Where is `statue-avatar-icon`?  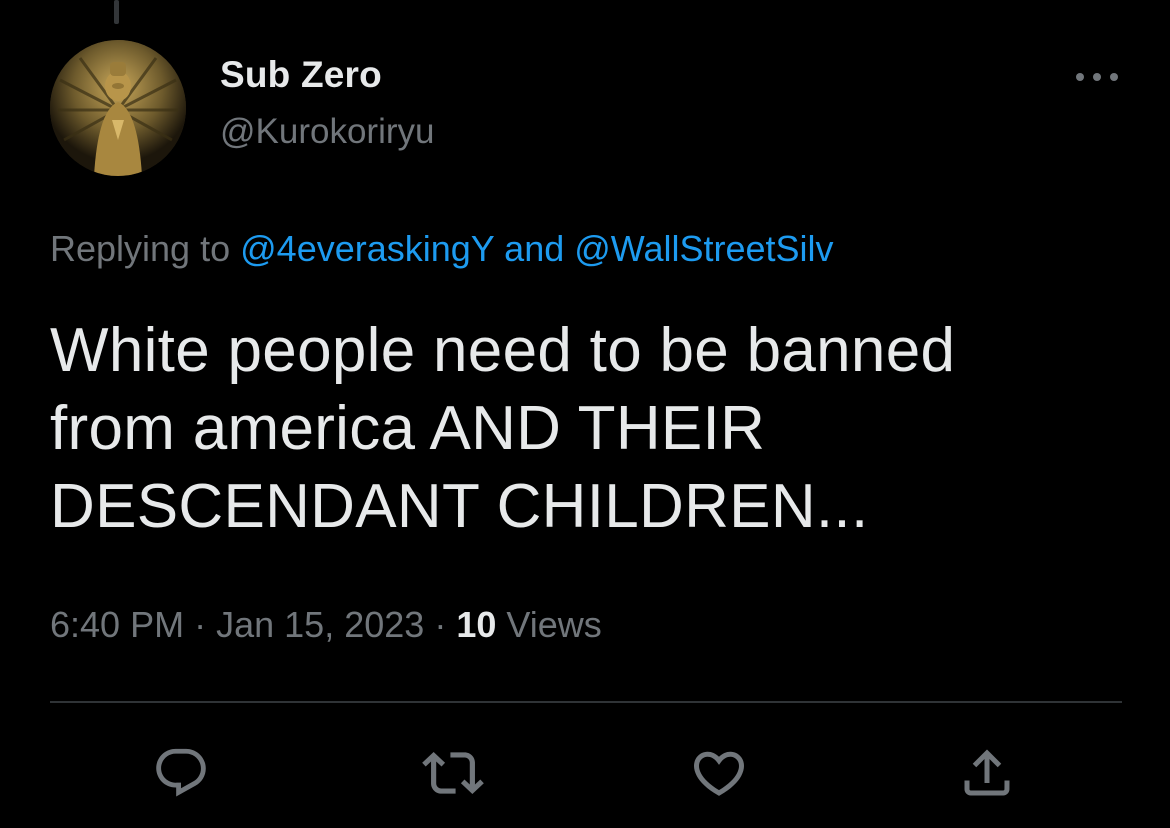
statue-avatar-icon is located at coordinates (118, 108).